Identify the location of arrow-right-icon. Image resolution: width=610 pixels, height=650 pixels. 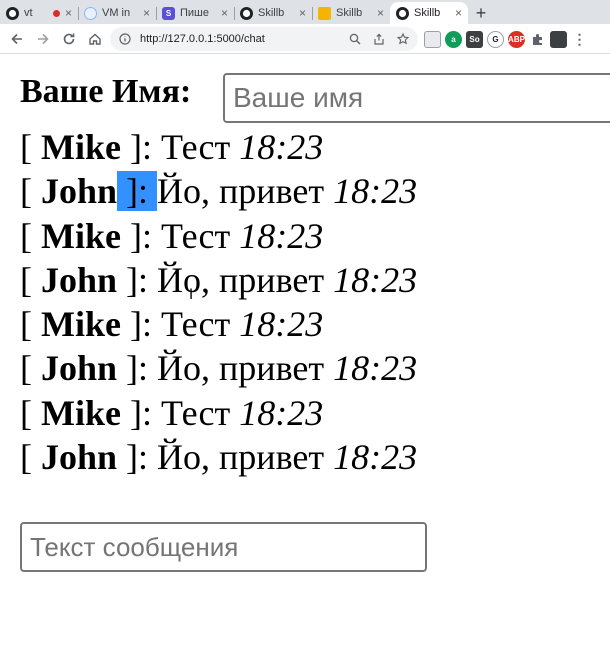
(43, 38).